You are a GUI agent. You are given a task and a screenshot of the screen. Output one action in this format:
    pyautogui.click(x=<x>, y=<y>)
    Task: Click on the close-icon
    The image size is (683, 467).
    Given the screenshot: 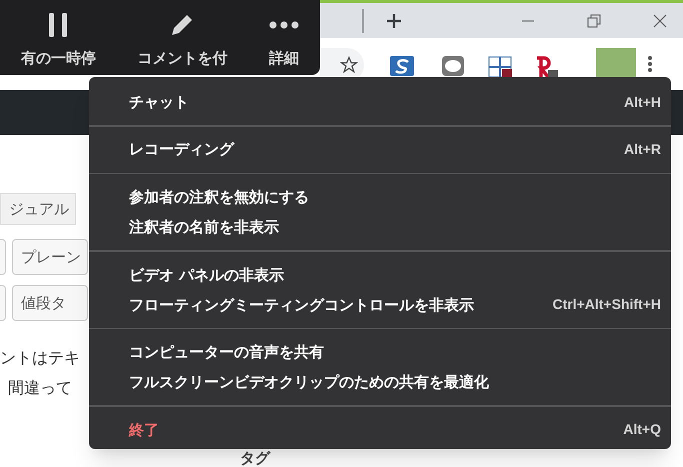 What is the action you would take?
    pyautogui.click(x=660, y=21)
    